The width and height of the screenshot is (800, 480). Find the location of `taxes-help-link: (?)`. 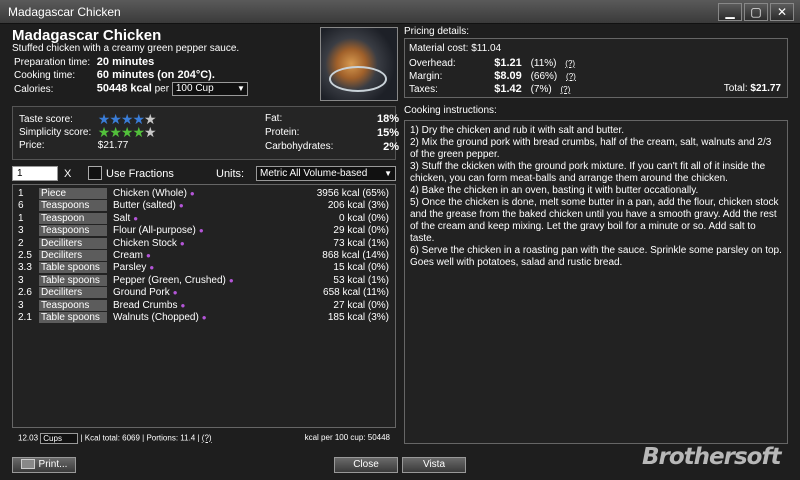

taxes-help-link: (?) is located at coordinates (565, 89).